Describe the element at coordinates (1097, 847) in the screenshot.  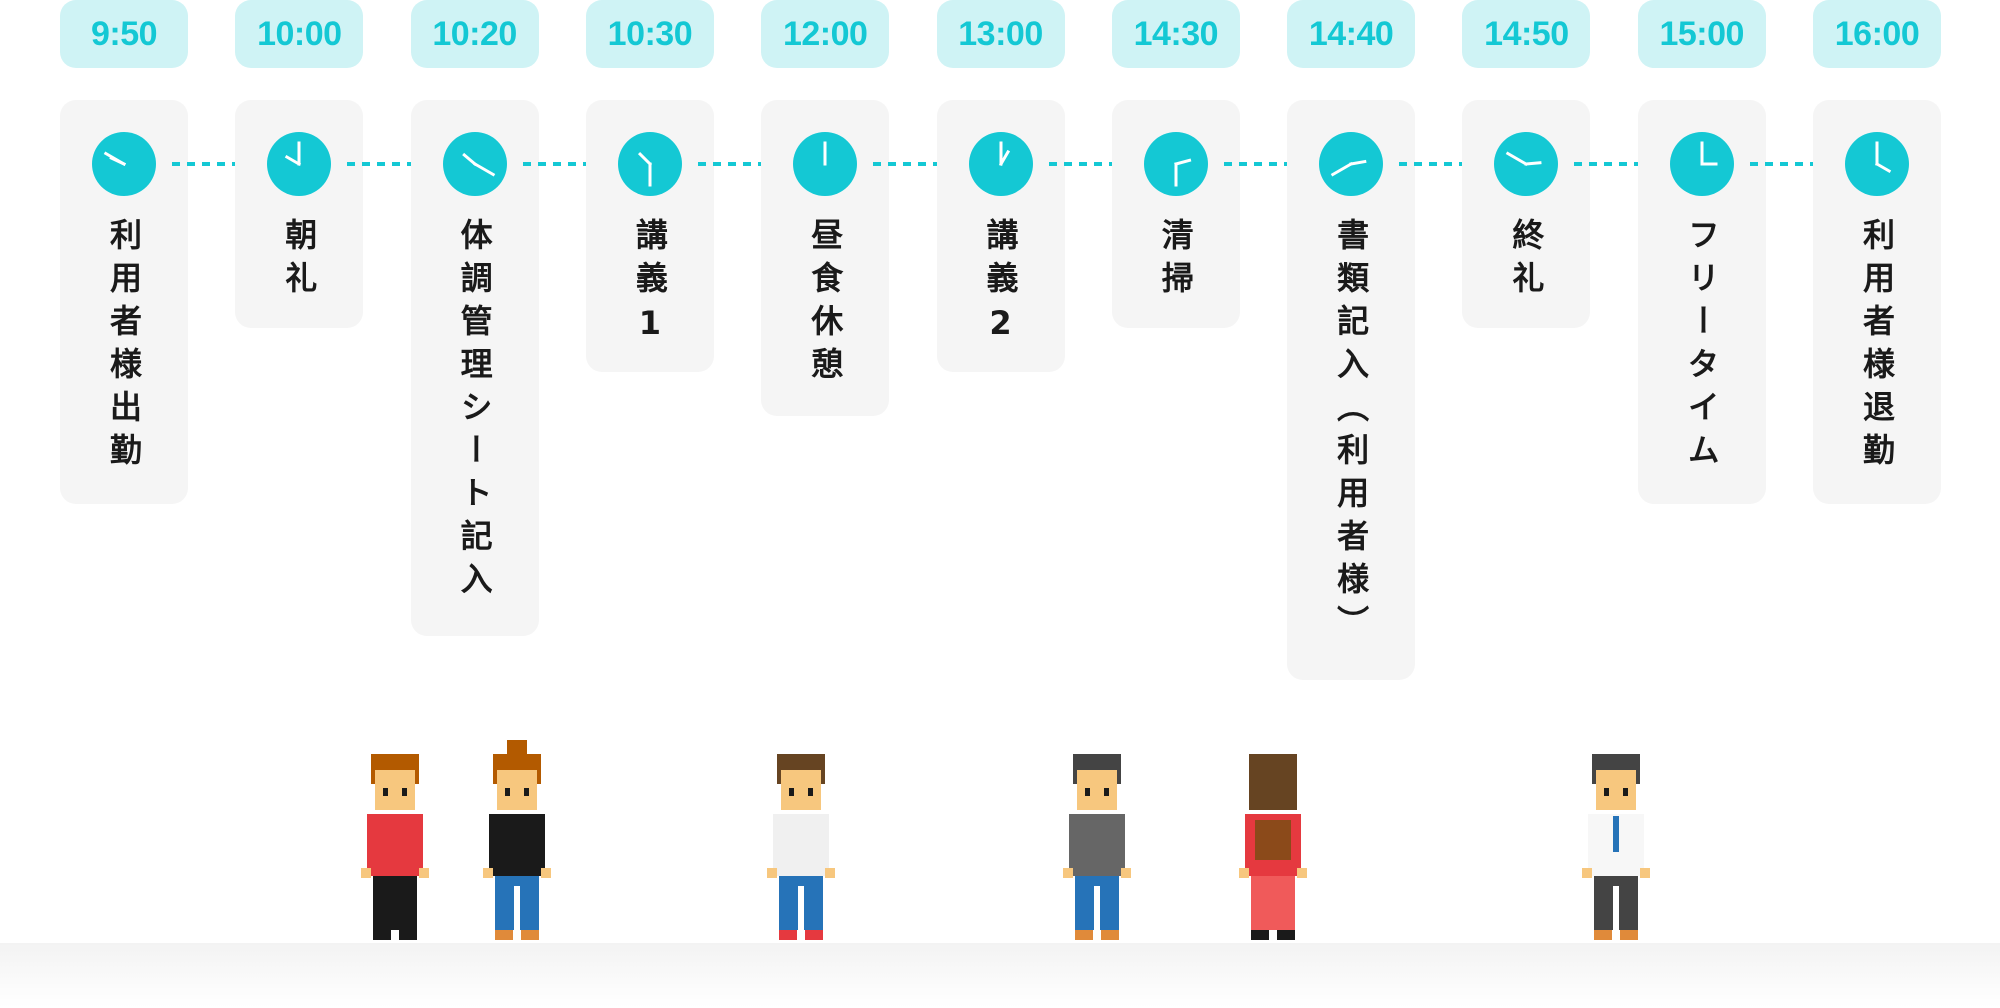
I see `man-gray-shirt-figure` at that location.